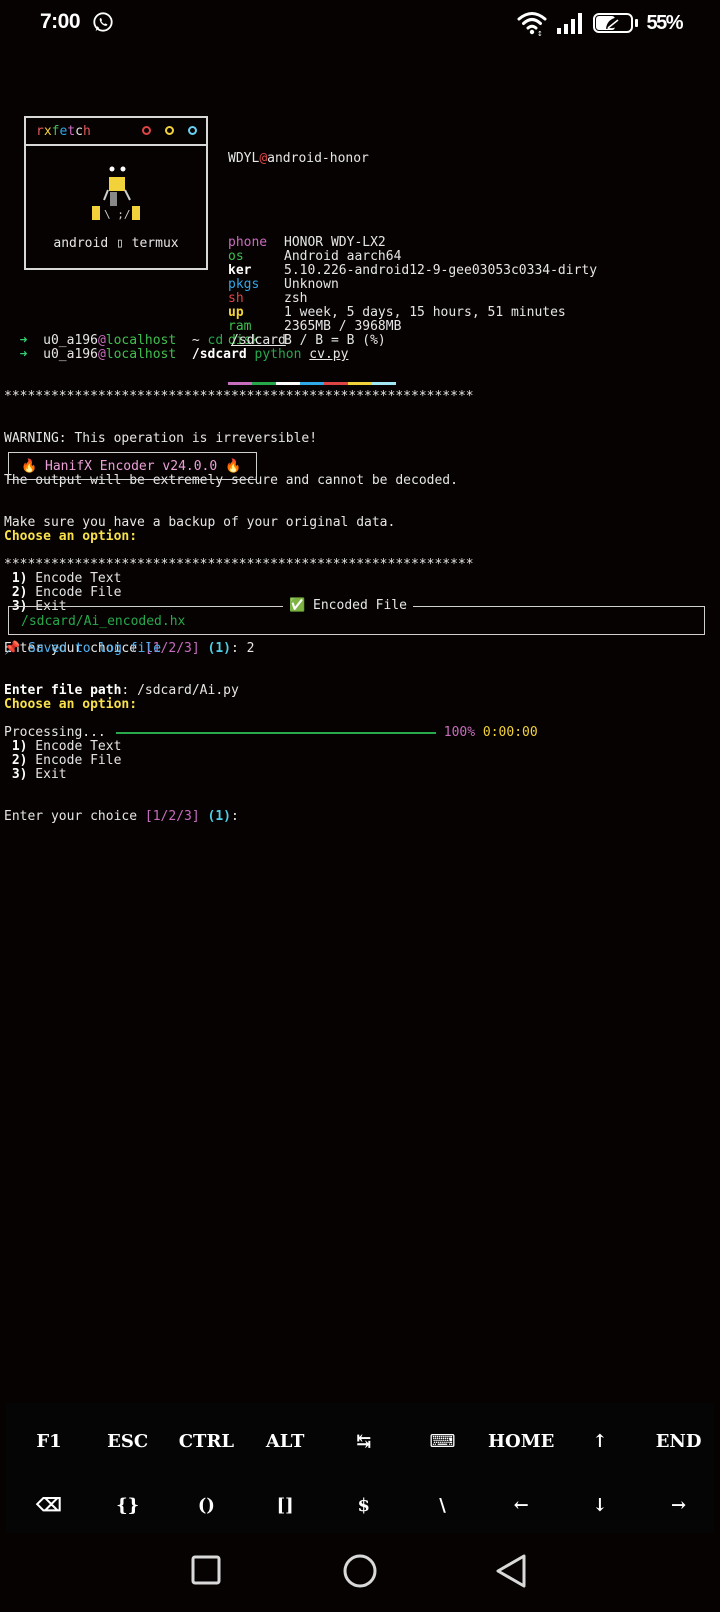 The width and height of the screenshot is (720, 1612). Describe the element at coordinates (60, 21) in the screenshot. I see `status-time: 7:00` at that location.